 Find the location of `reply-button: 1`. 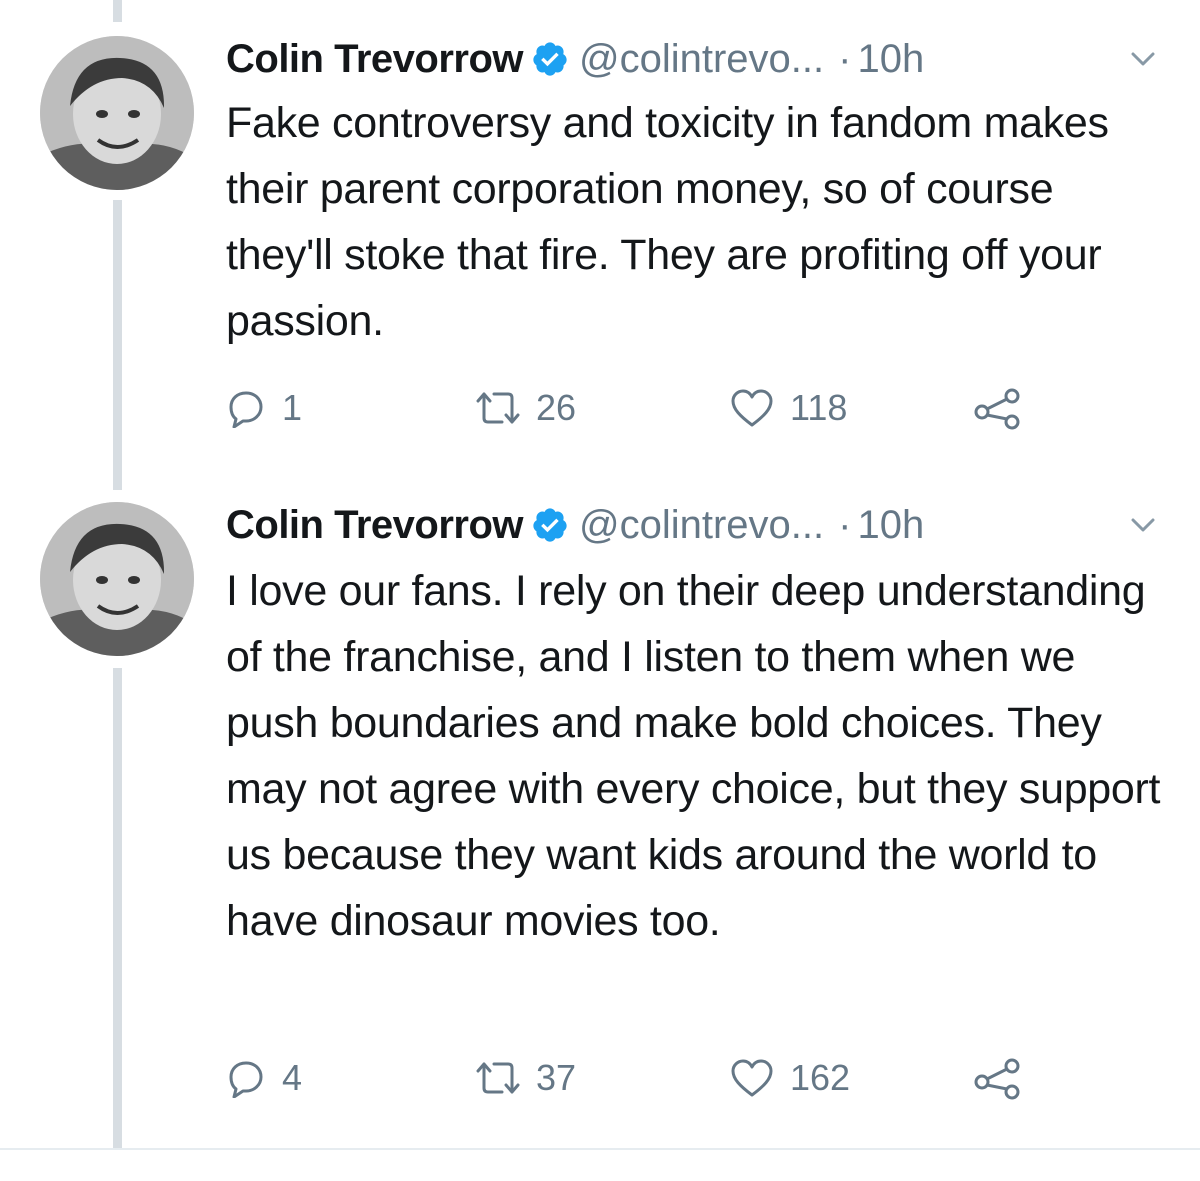

reply-button: 1 is located at coordinates (264, 408).